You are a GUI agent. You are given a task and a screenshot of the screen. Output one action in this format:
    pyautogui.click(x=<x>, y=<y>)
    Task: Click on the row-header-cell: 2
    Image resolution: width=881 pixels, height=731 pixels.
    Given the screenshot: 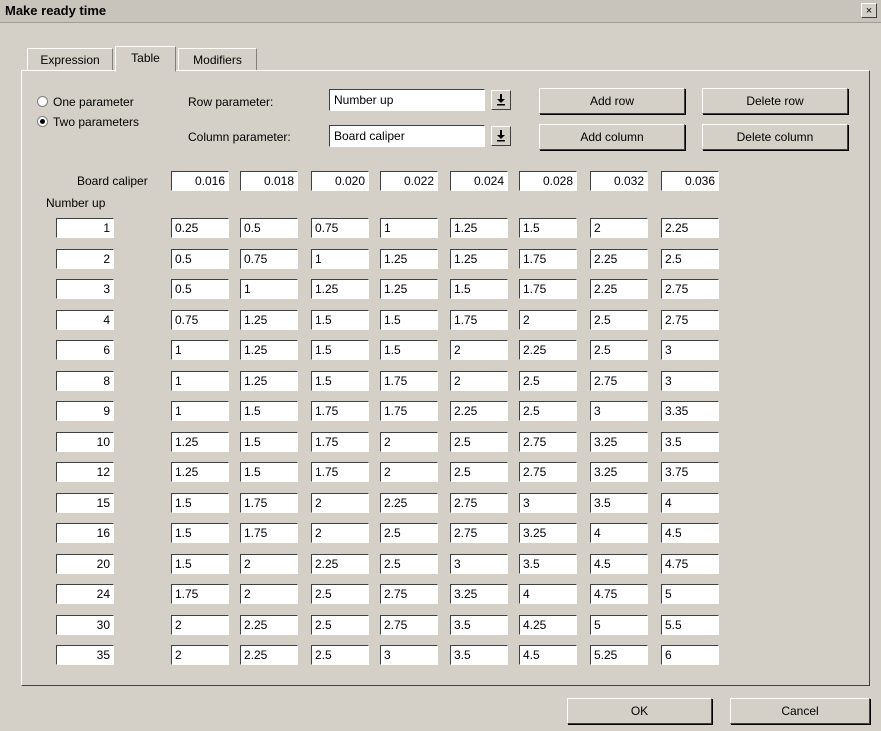 What is the action you would take?
    pyautogui.click(x=85, y=259)
    